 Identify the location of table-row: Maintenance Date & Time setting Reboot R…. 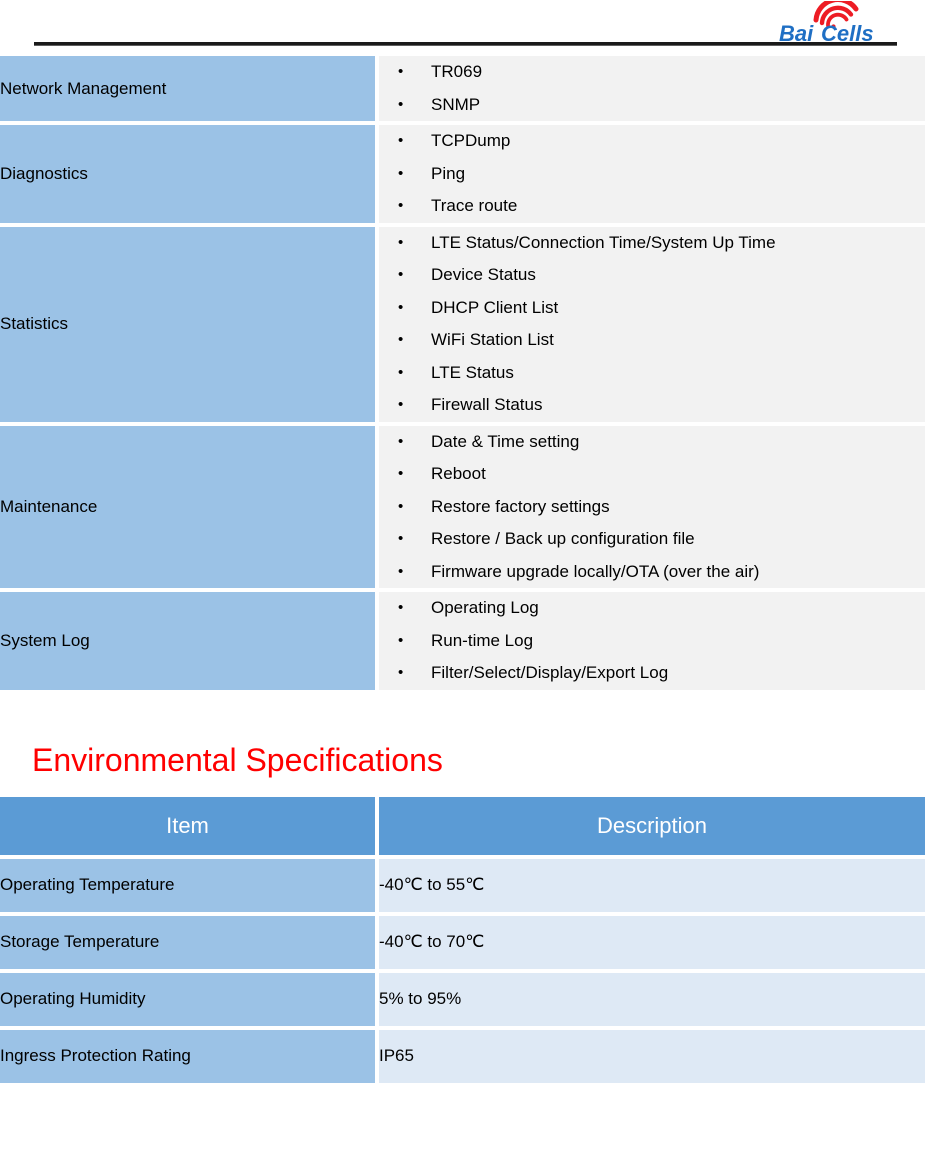
(462, 507).